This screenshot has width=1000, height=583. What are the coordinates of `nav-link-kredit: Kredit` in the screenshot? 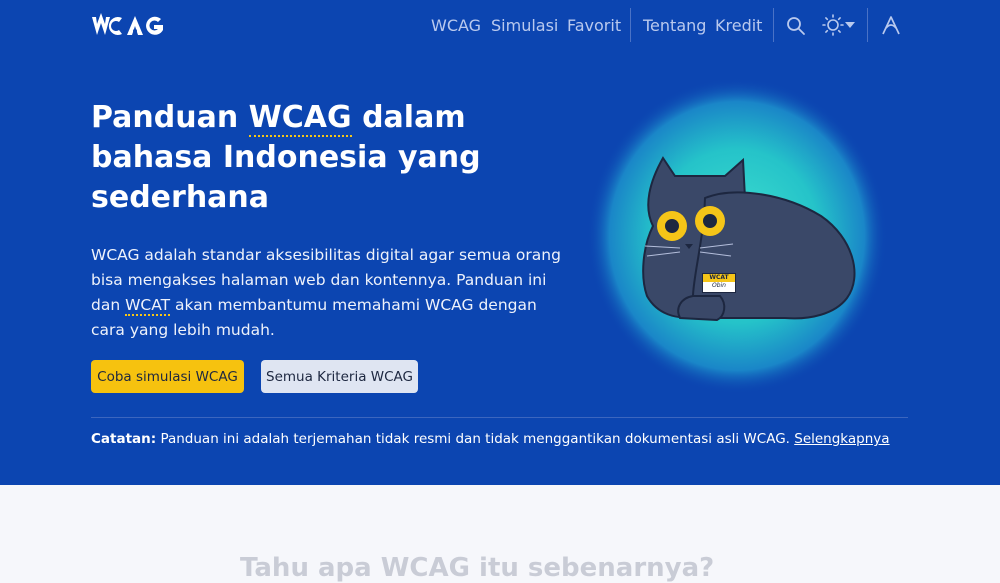 It's located at (738, 25).